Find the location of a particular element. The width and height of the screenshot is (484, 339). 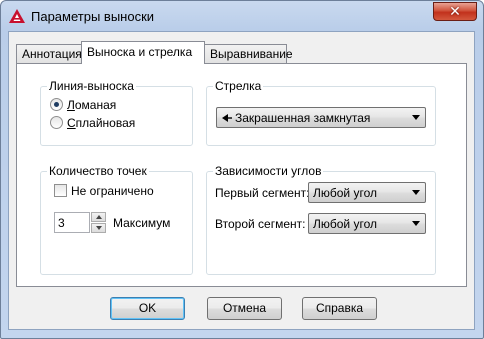

filled-closed-arrow-icon is located at coordinates (227, 118).